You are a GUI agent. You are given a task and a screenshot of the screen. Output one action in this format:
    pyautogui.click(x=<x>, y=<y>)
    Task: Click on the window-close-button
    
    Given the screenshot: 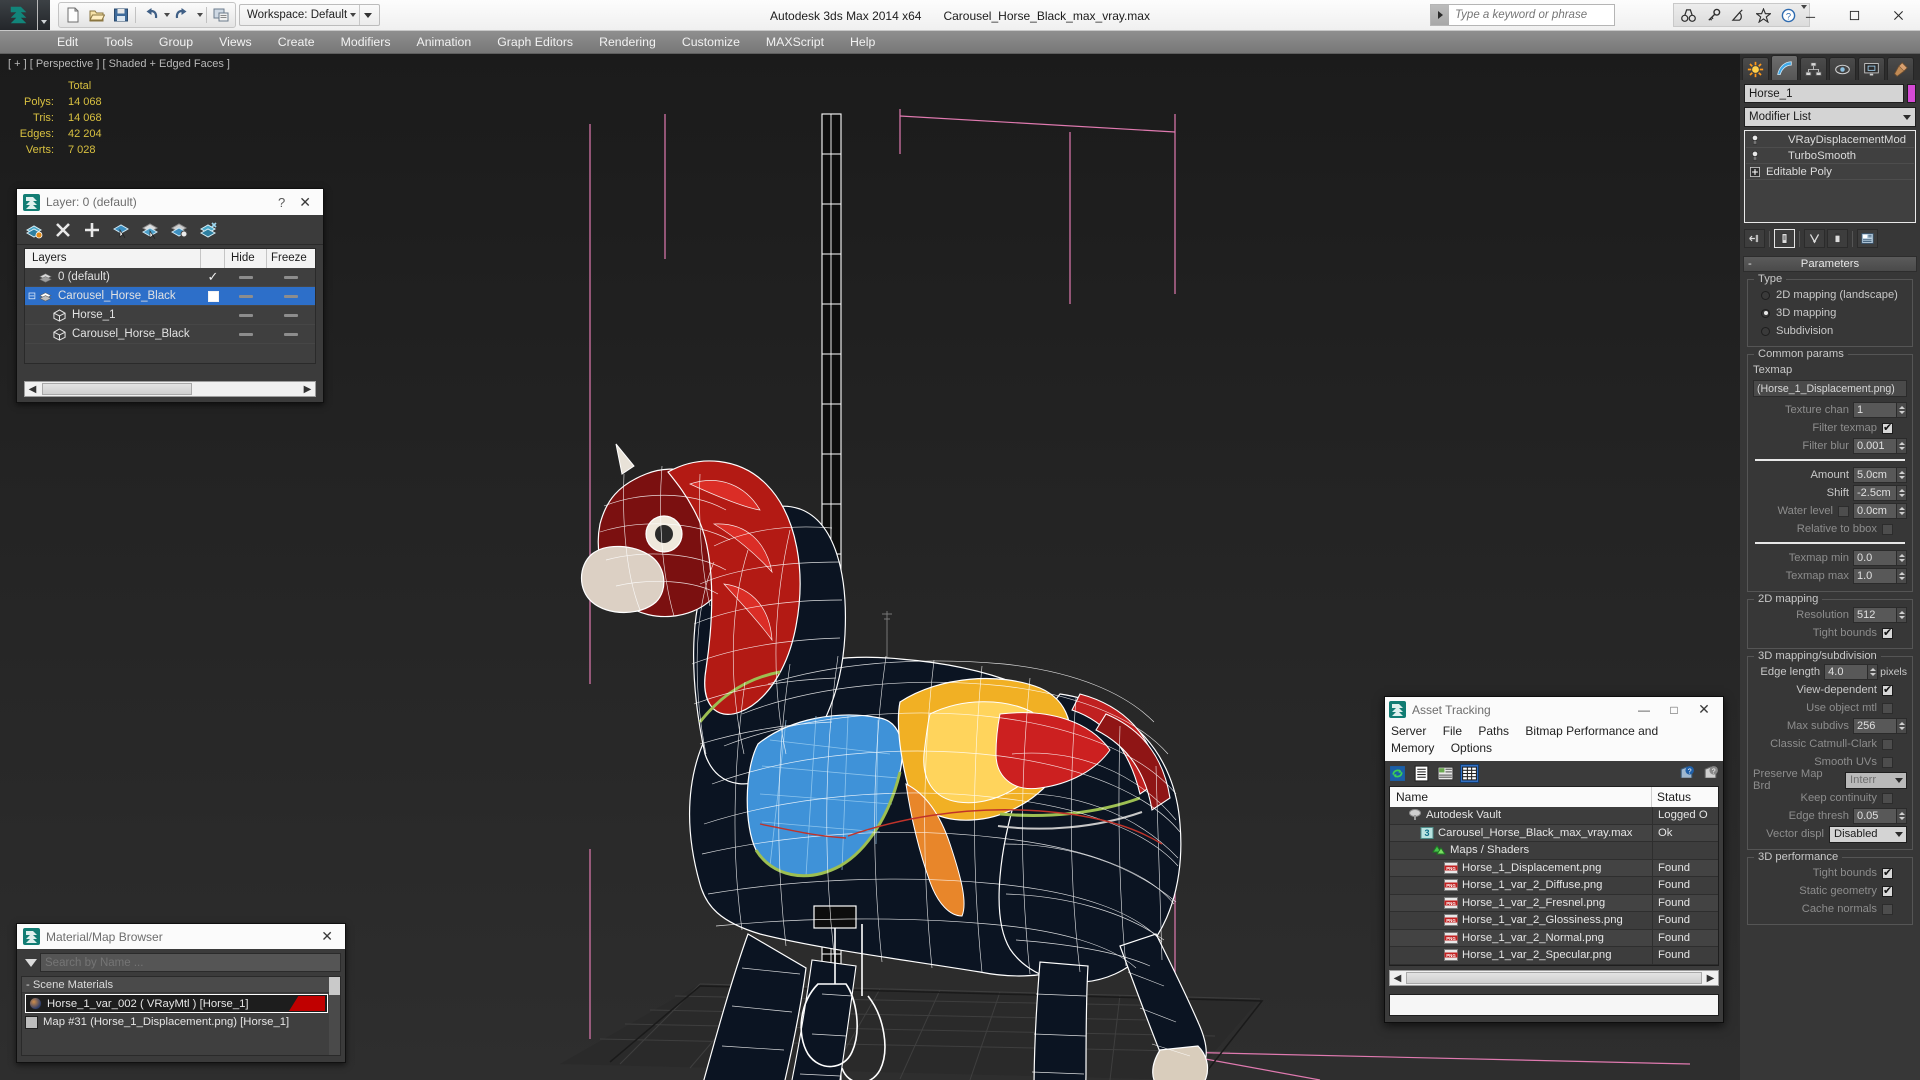 What is the action you would take?
    pyautogui.click(x=1898, y=15)
    